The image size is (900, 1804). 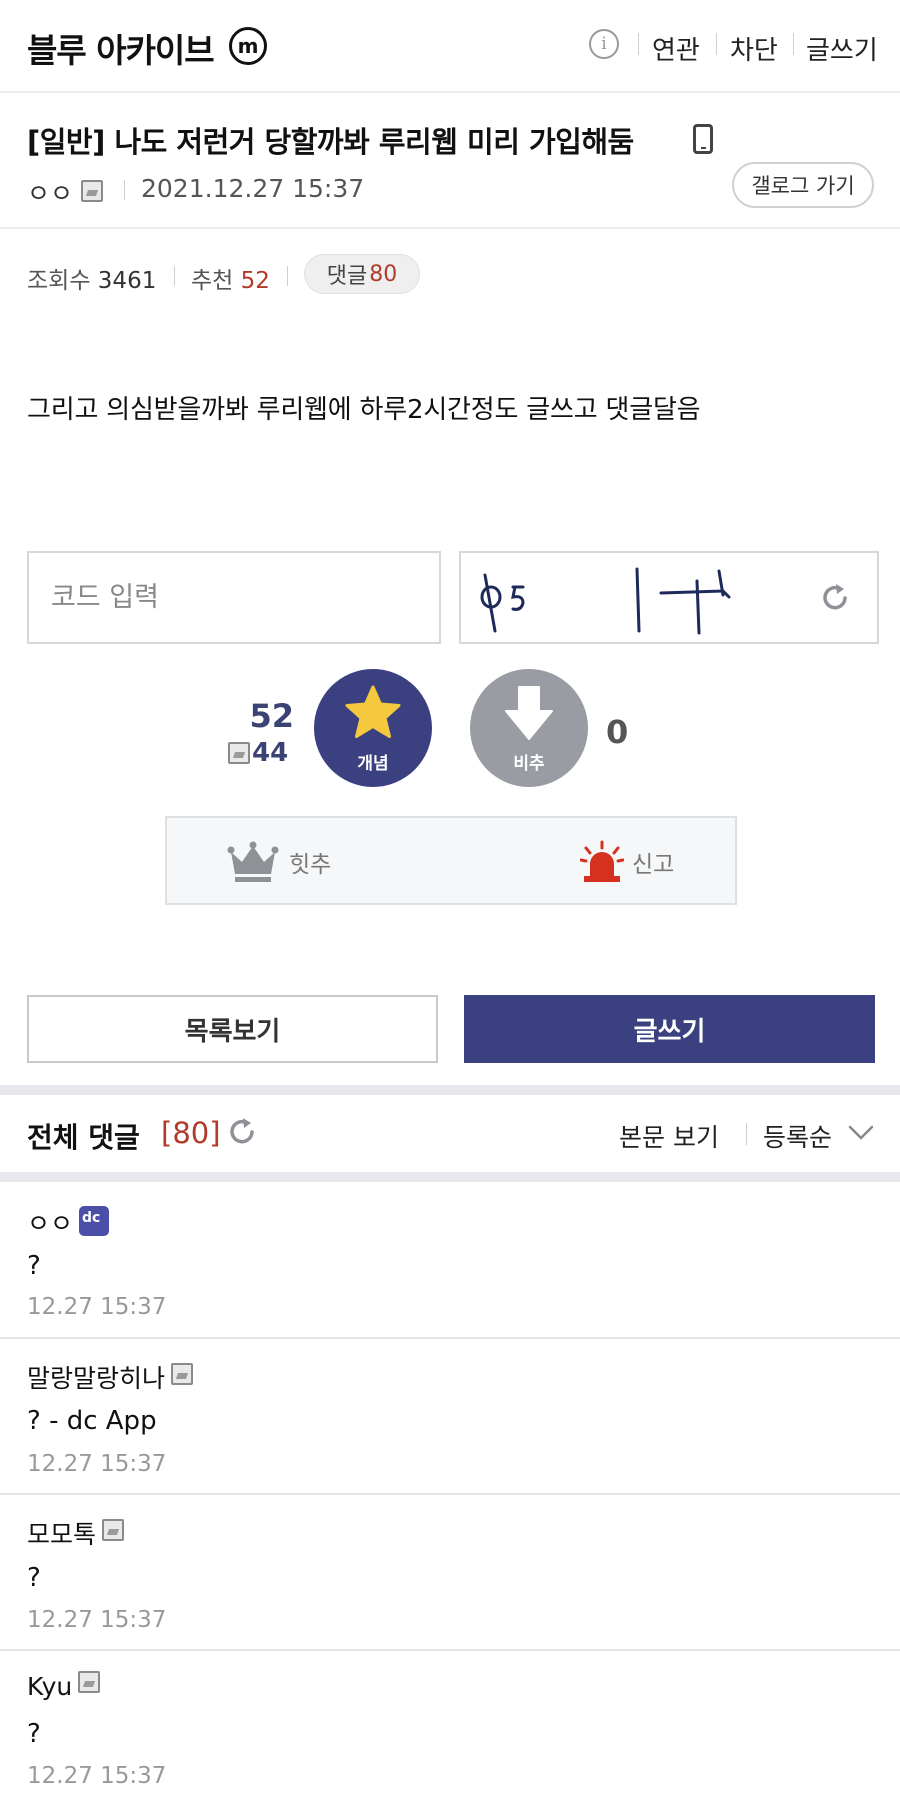 I want to click on recommend-count: 추천 52, so click(x=230, y=278).